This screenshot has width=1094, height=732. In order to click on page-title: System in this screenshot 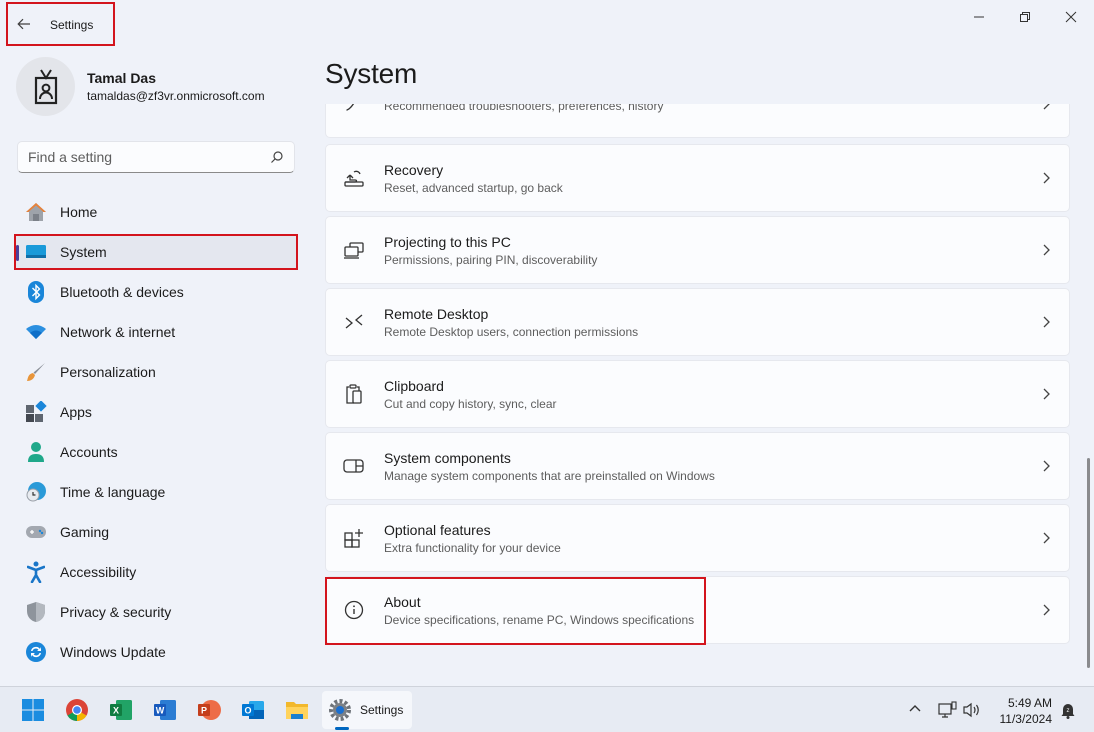, I will do `click(371, 73)`.